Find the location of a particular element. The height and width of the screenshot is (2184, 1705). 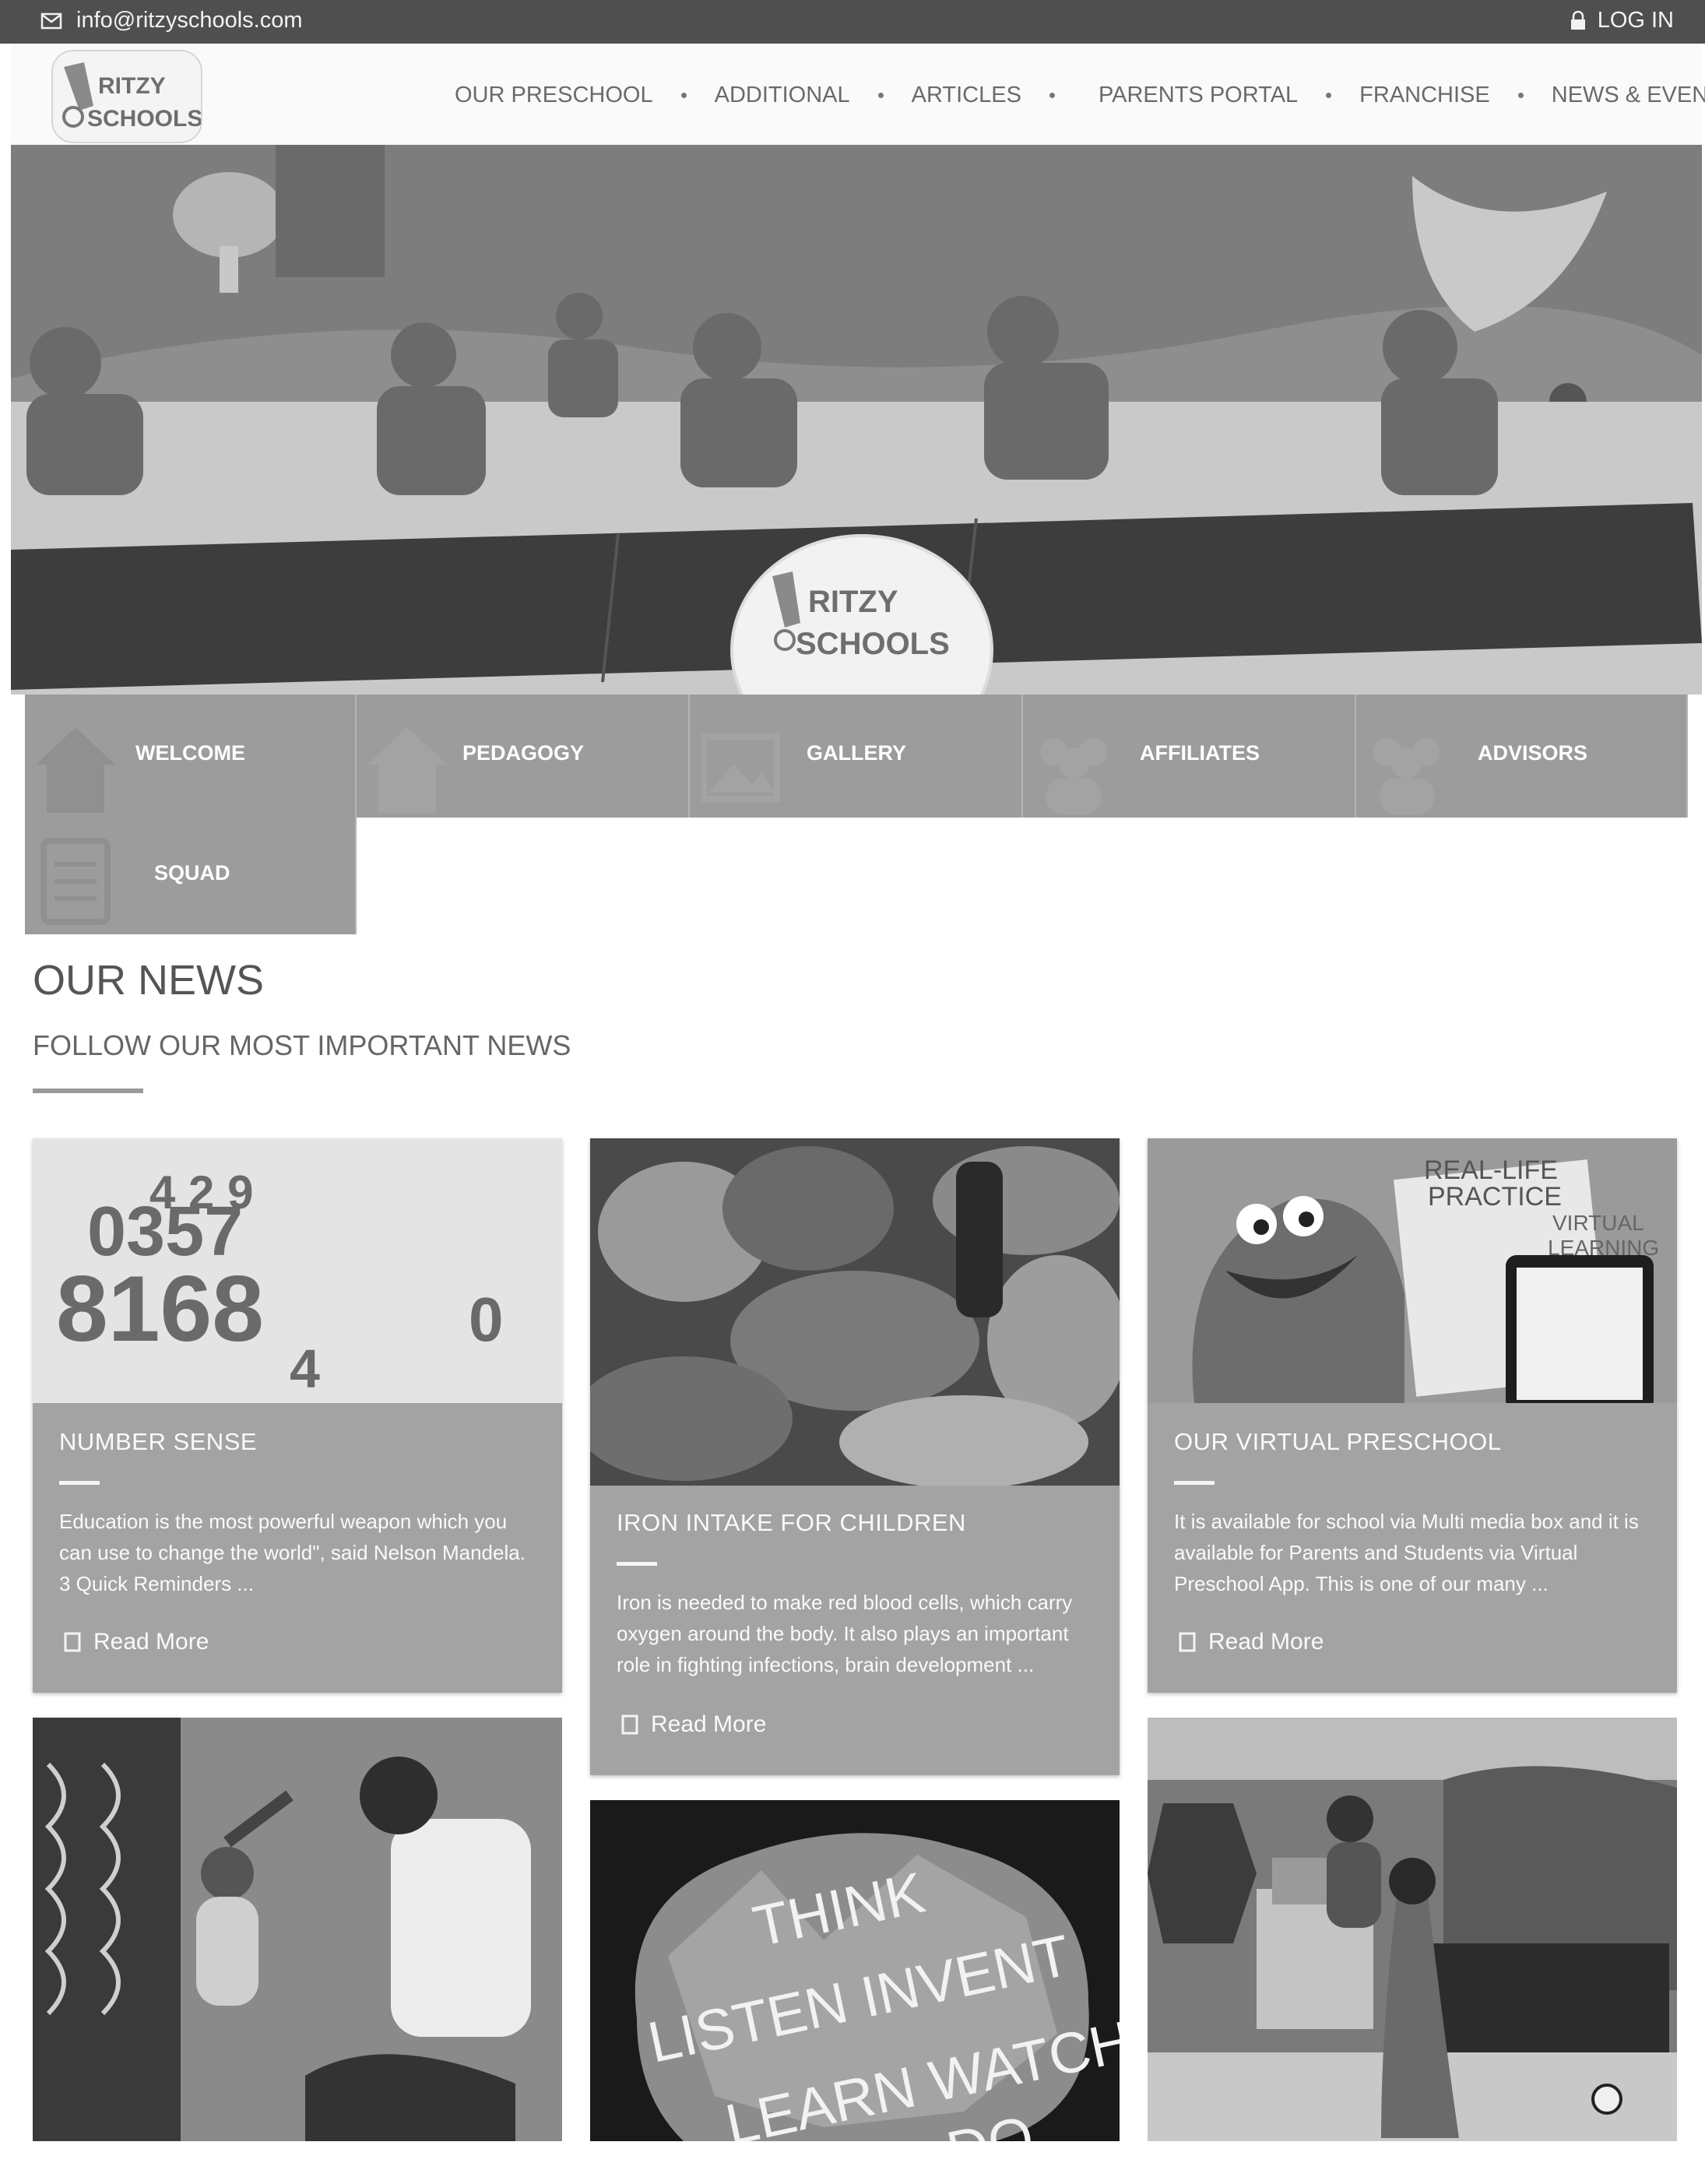

tile-pedagogy: PEDAGOGY is located at coordinates (523, 756).